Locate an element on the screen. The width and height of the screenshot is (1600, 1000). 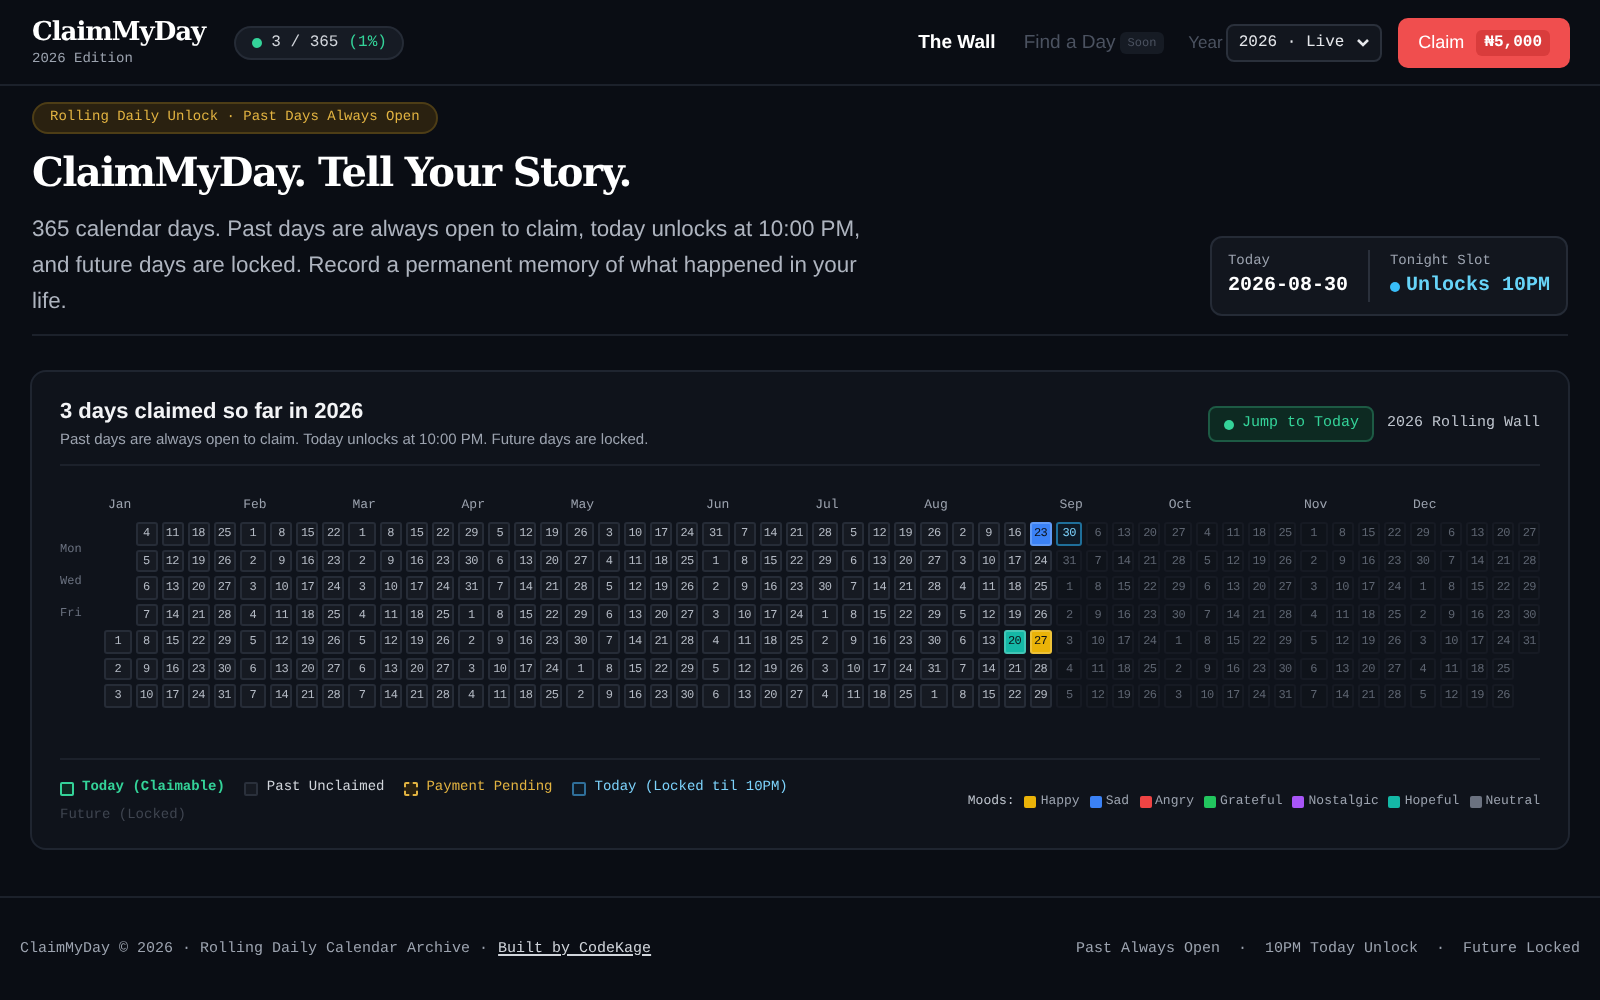
chevron-down-icon is located at coordinates (1363, 42).